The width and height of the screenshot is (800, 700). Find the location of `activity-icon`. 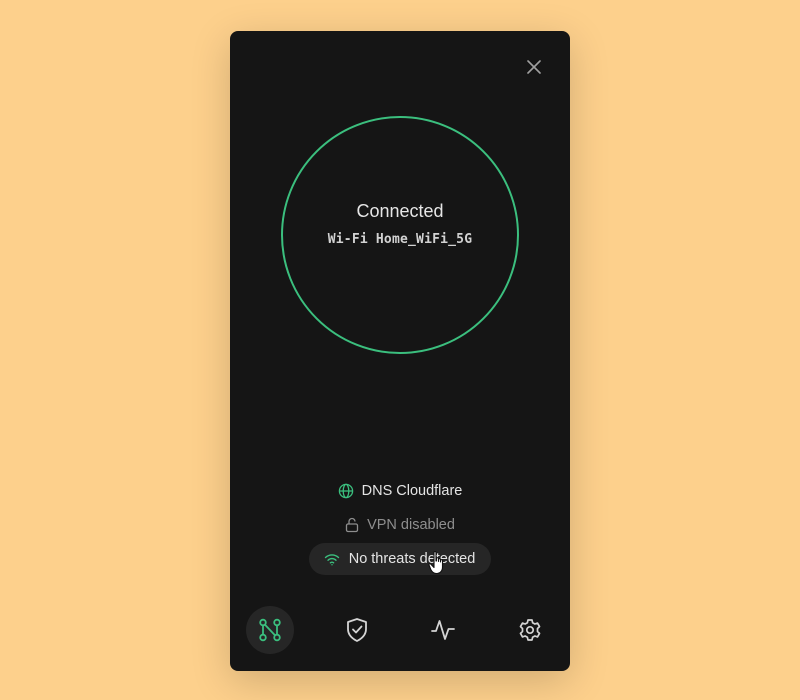

activity-icon is located at coordinates (443, 630).